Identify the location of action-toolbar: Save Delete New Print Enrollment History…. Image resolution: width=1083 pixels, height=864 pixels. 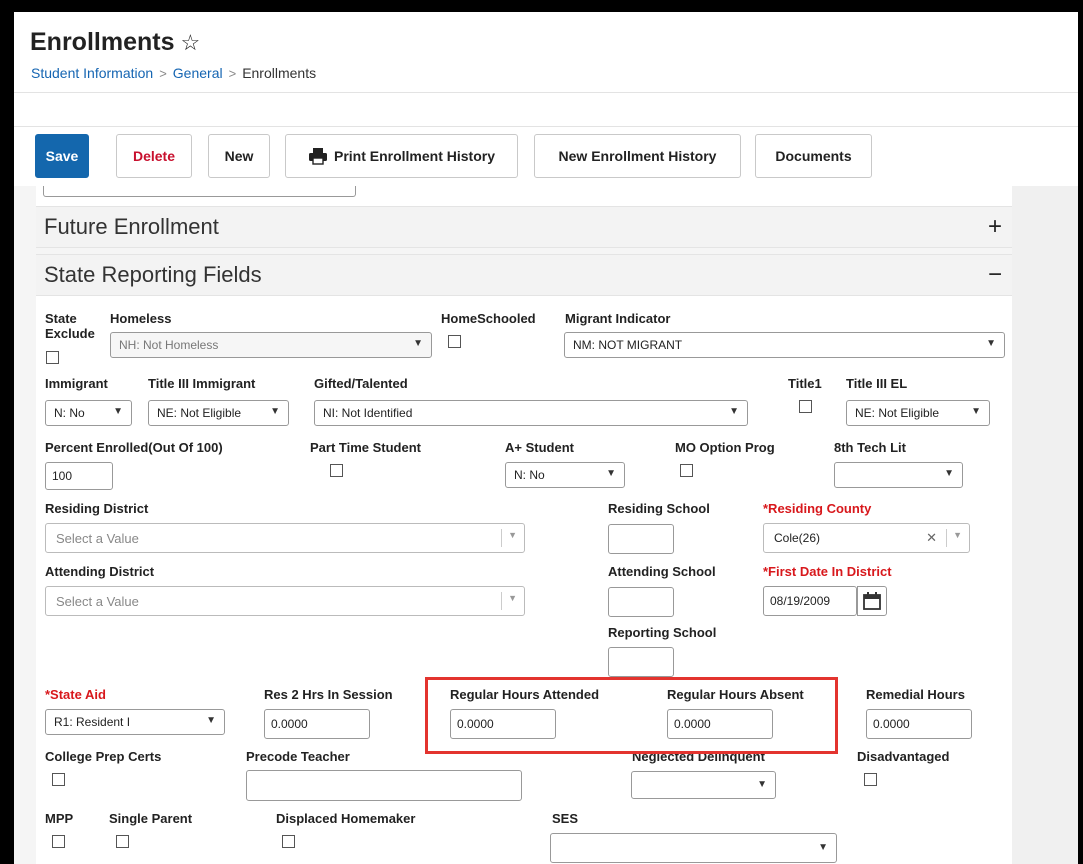
(546, 156).